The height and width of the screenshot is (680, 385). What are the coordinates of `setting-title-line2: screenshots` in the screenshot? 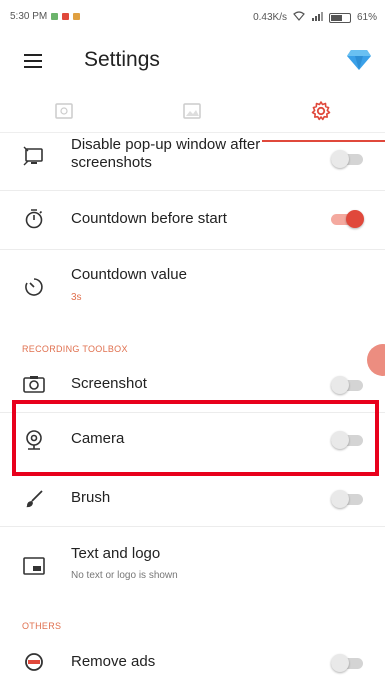 It's located at (111, 162).